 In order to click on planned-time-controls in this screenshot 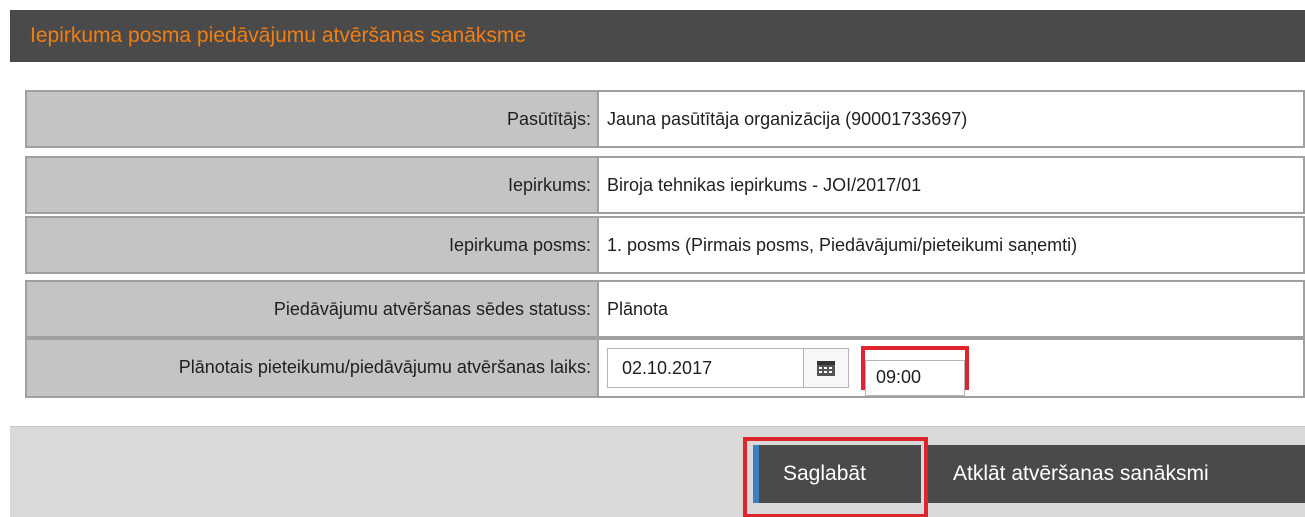, I will do `click(951, 368)`.